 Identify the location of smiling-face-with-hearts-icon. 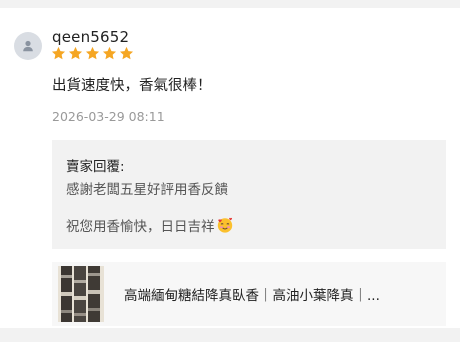
(224, 225).